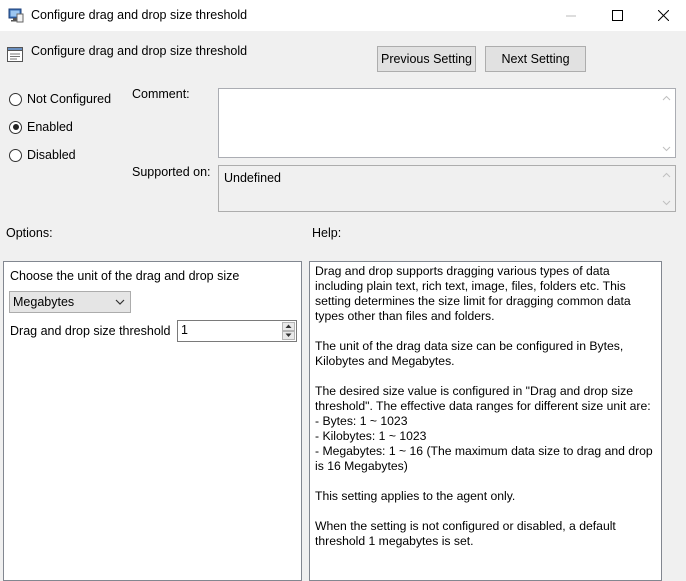 This screenshot has height=581, width=686. Describe the element at coordinates (252, 178) in the screenshot. I see `supported-on-value: Undefined` at that location.